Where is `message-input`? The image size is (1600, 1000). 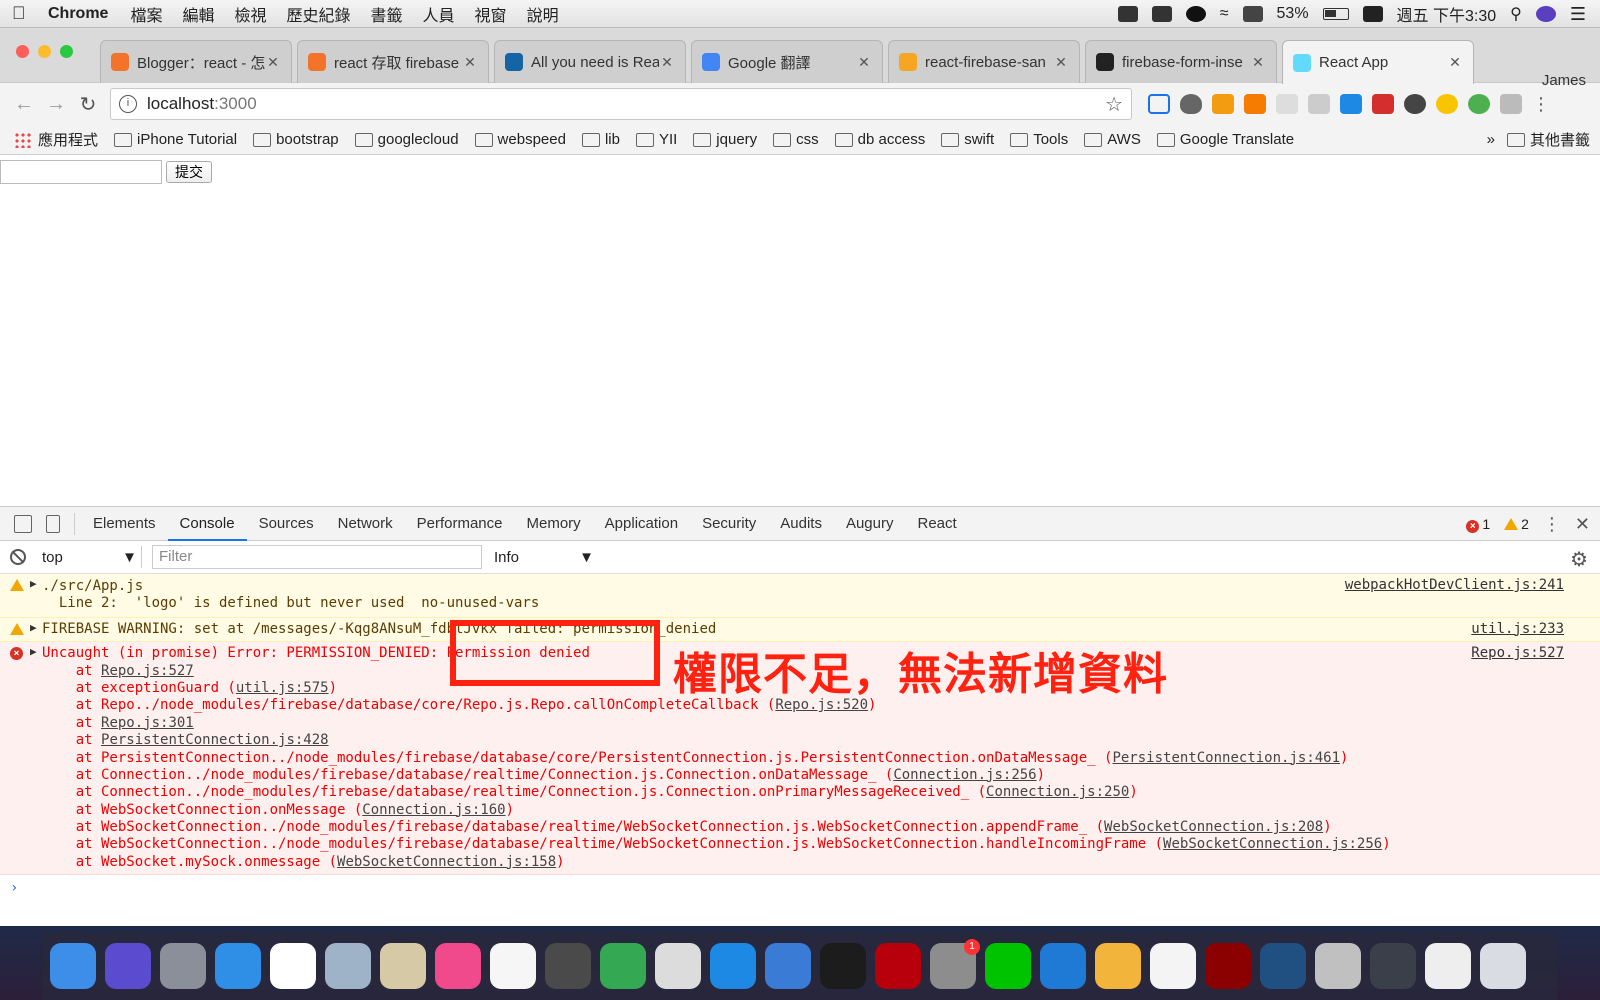
message-input is located at coordinates (81, 172).